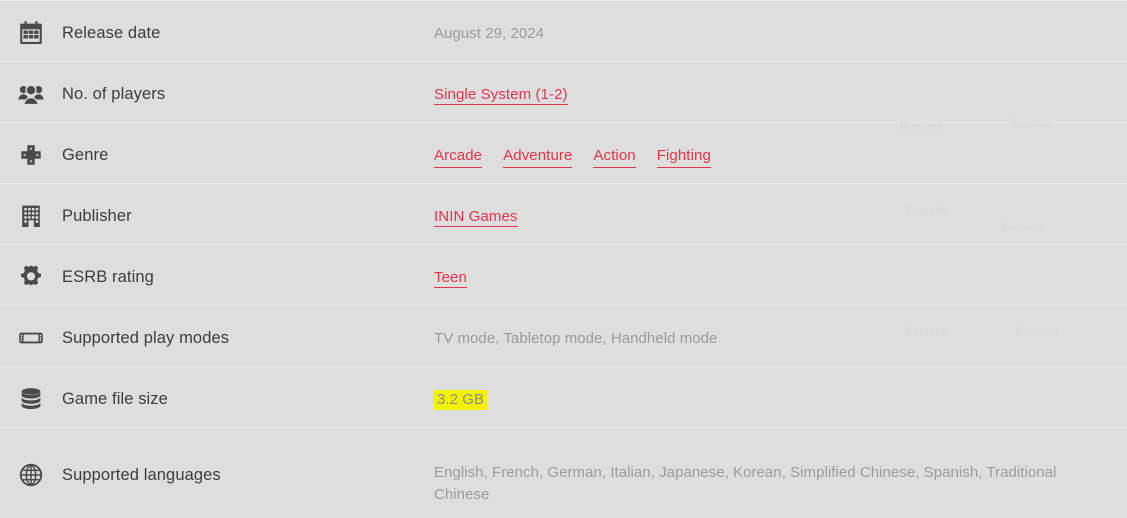 The image size is (1127, 518). I want to click on row-value-genre: Arcade Adventure Action Fighting, so click(780, 145).